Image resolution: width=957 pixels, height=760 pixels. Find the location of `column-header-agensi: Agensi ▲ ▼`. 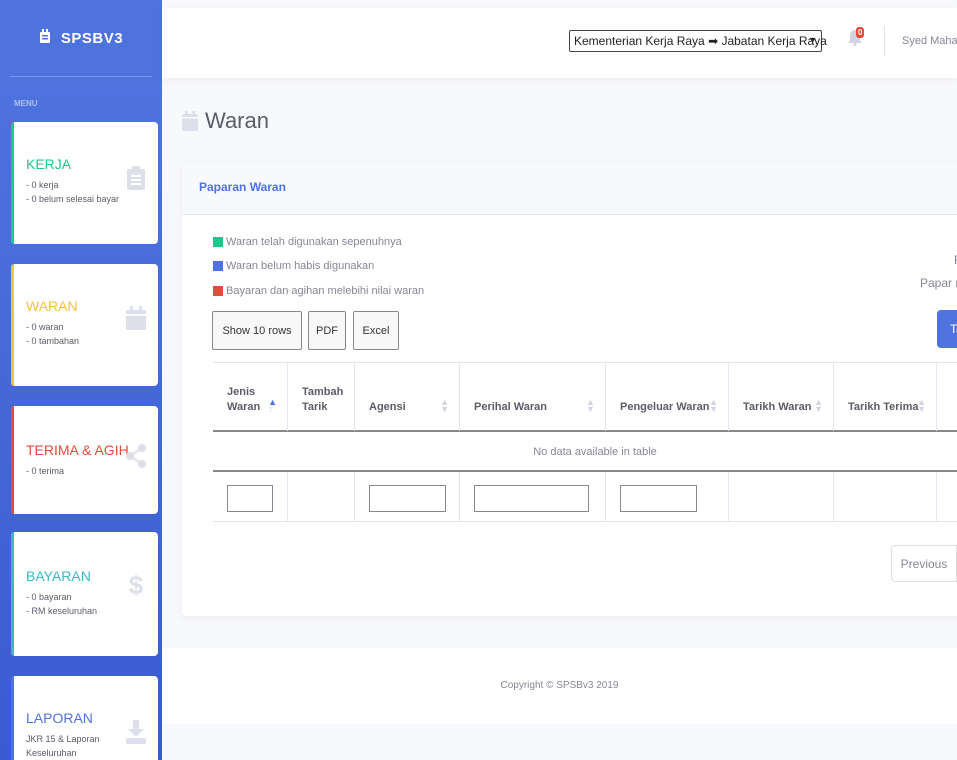

column-header-agensi: Agensi ▲ ▼ is located at coordinates (407, 397).